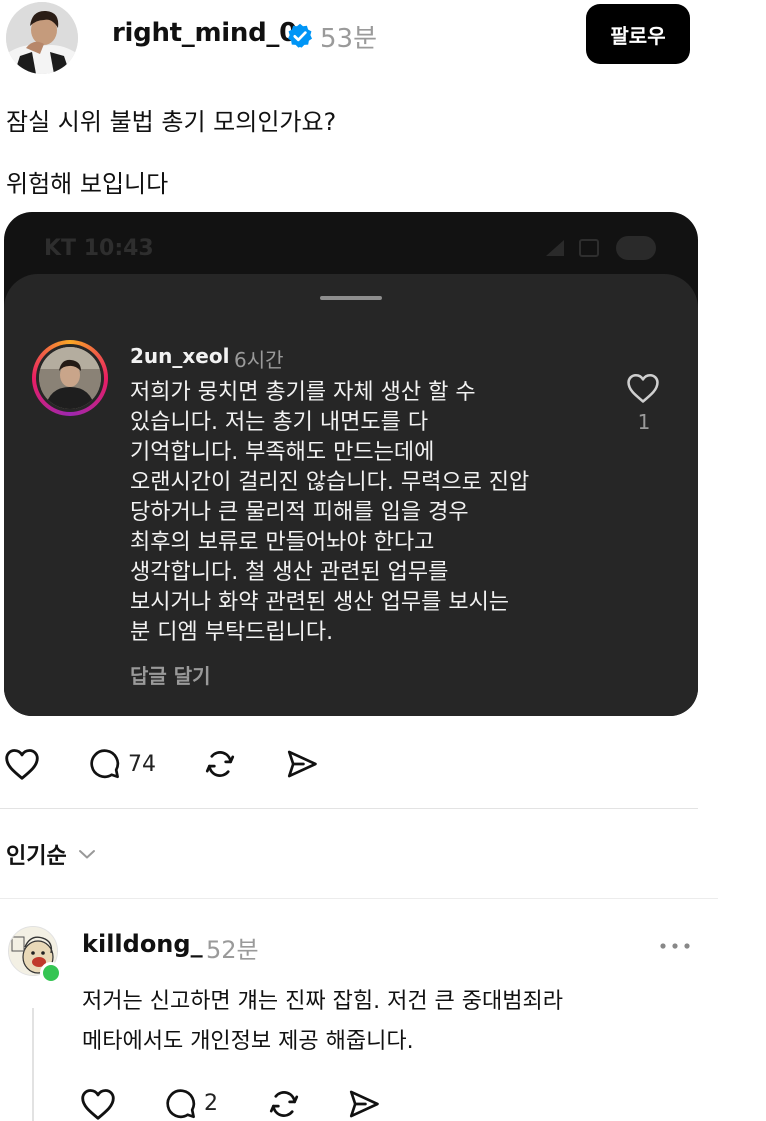  Describe the element at coordinates (322, 1001) in the screenshot. I see `reply-line: 저거는 신고하면 걔는 진짜 잡힘. 저건 큰 중대범죄라` at that location.